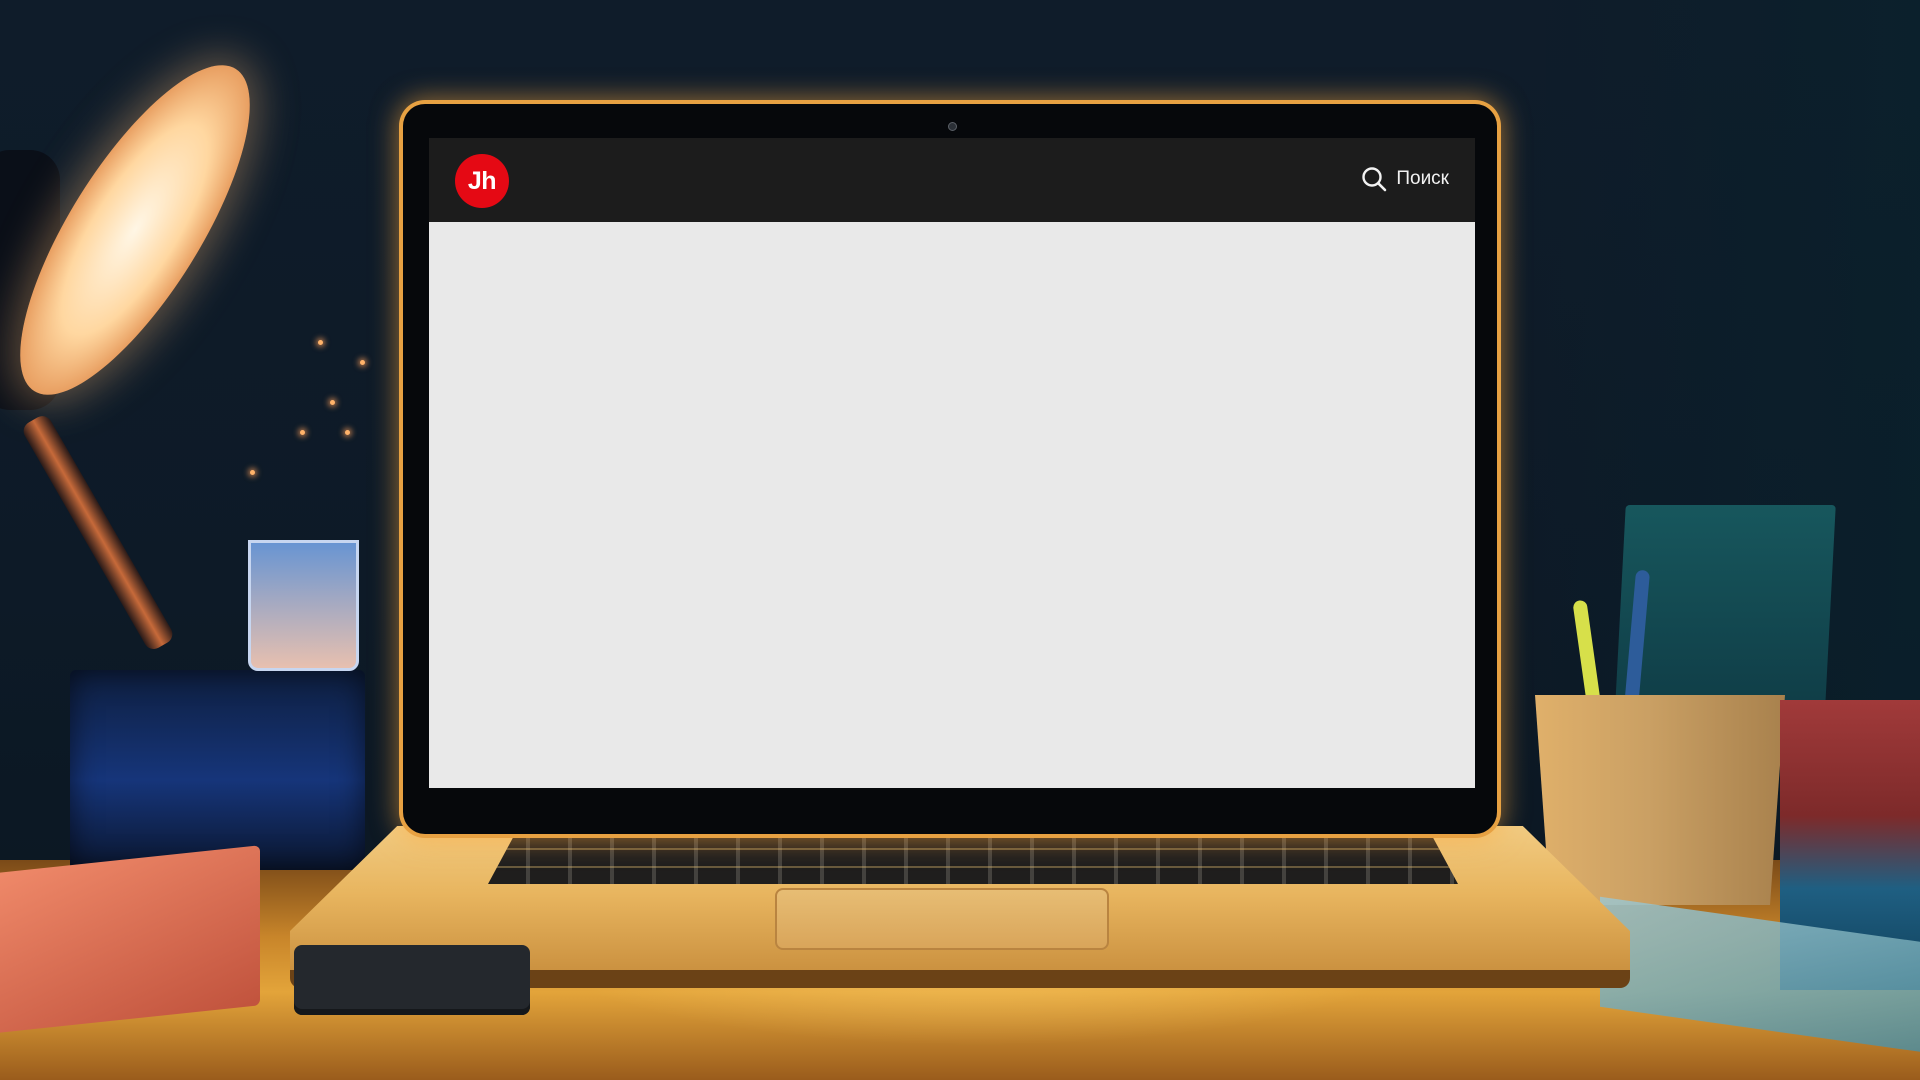 The image size is (1920, 1080). I want to click on notebook, so click(130, 940).